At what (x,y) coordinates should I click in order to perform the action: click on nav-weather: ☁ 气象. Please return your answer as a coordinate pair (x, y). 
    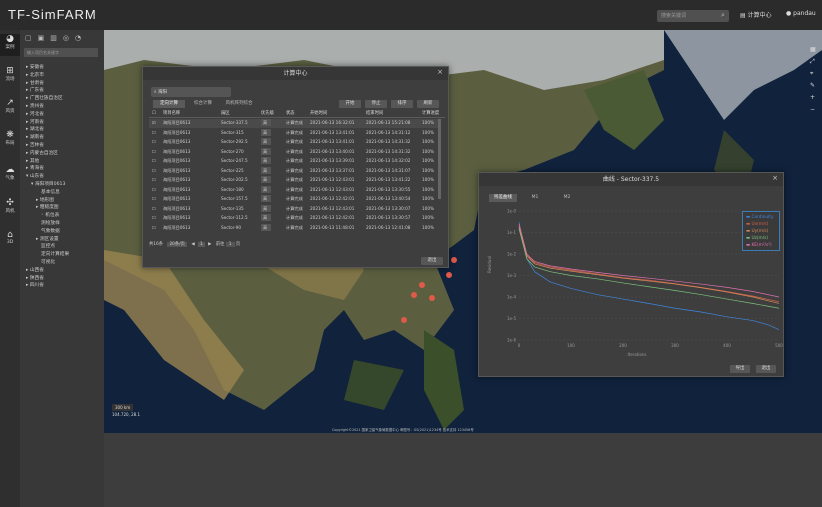
    Looking at the image, I should click on (10, 173).